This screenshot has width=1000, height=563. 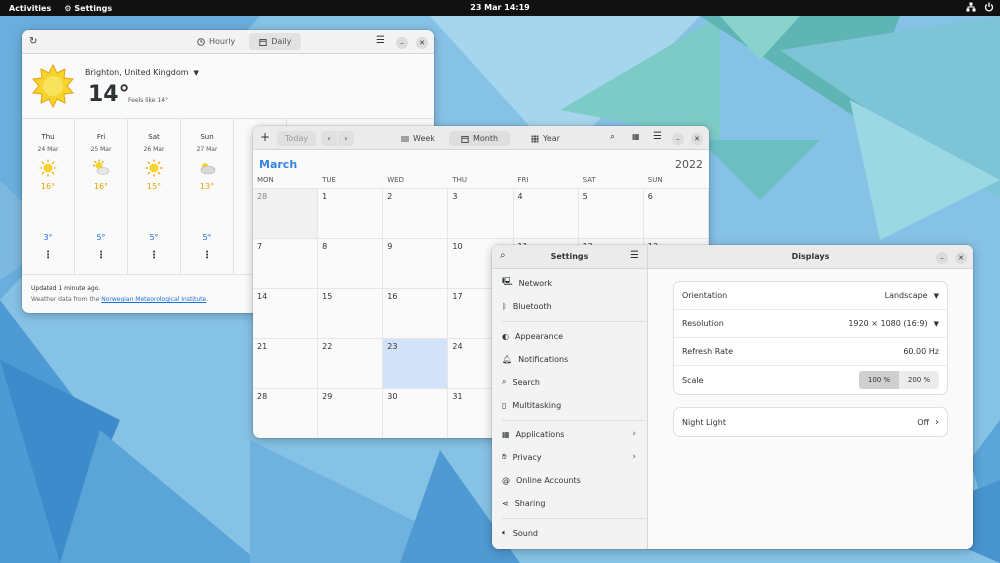 I want to click on calendar-list-icon: ▦, so click(x=636, y=136).